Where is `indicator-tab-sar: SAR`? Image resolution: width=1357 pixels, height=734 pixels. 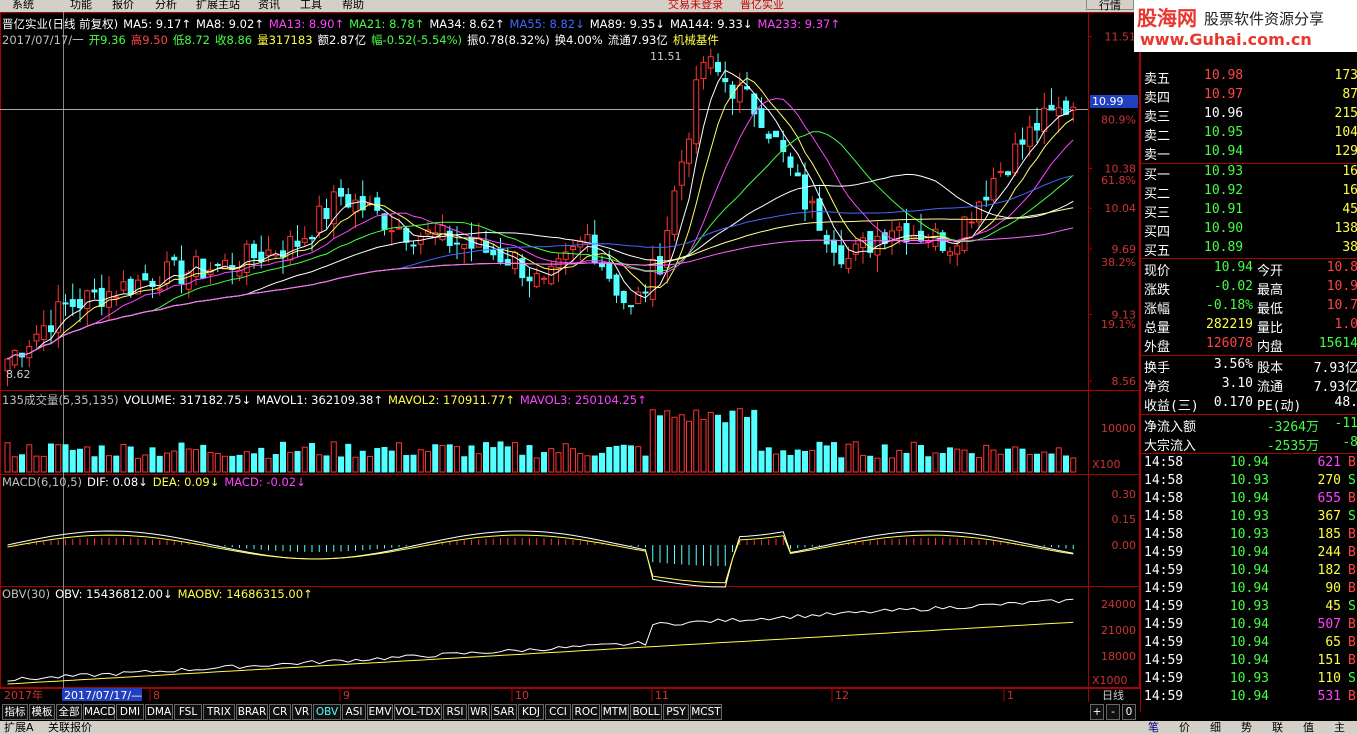 indicator-tab-sar: SAR is located at coordinates (504, 712).